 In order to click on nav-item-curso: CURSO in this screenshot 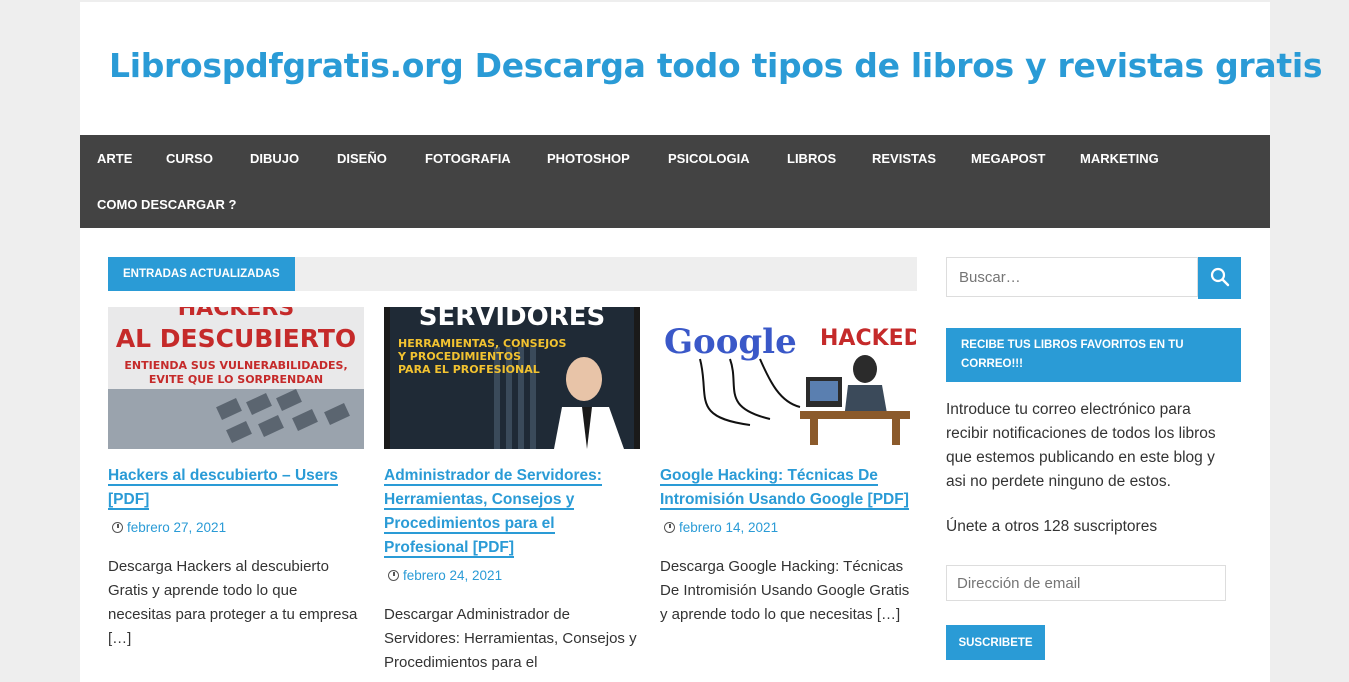, I will do `click(189, 158)`.